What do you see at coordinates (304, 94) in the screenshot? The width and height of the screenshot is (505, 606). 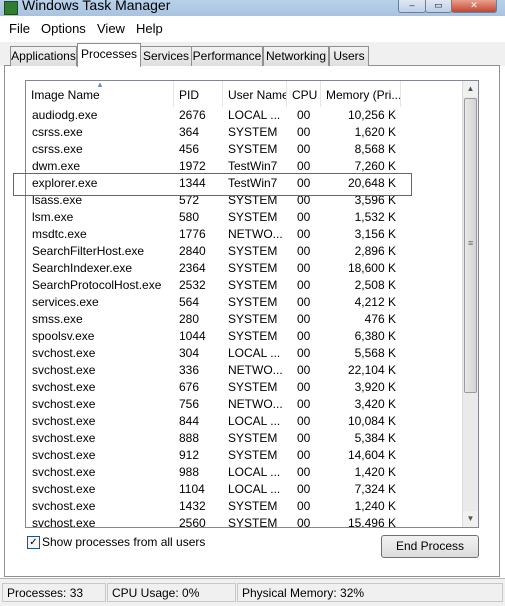 I see `column-cpu: CPU` at bounding box center [304, 94].